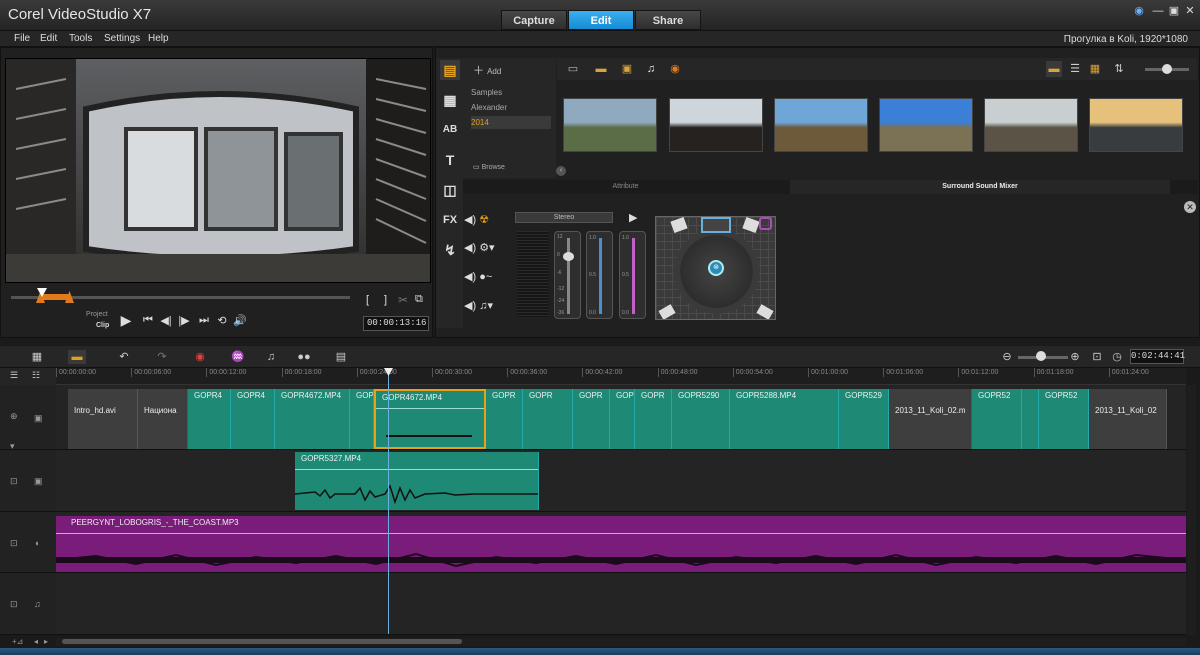 The image size is (1200, 655). Describe the element at coordinates (1158, 11) in the screenshot. I see `minimize-button: —` at that location.